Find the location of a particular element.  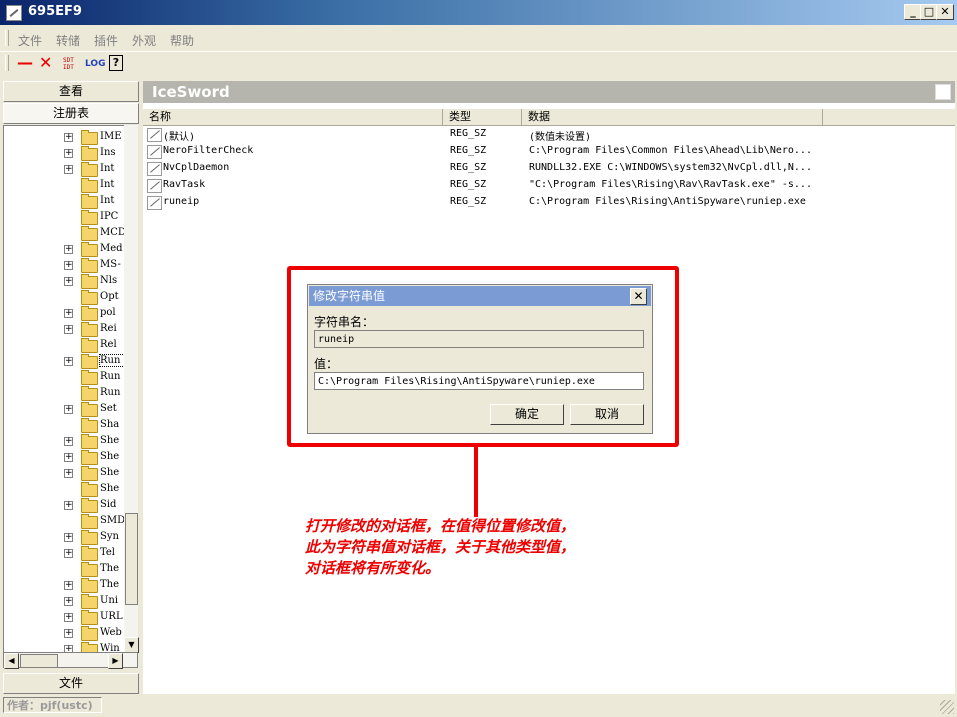

delete-icon: ✕ is located at coordinates (45, 62).